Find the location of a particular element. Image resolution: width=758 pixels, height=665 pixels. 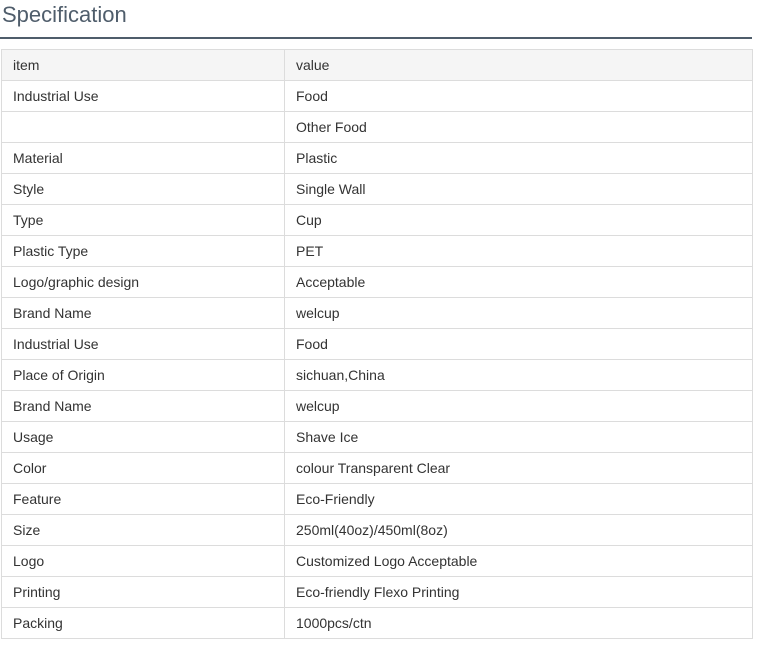

table-row: Type Cup is located at coordinates (377, 220).